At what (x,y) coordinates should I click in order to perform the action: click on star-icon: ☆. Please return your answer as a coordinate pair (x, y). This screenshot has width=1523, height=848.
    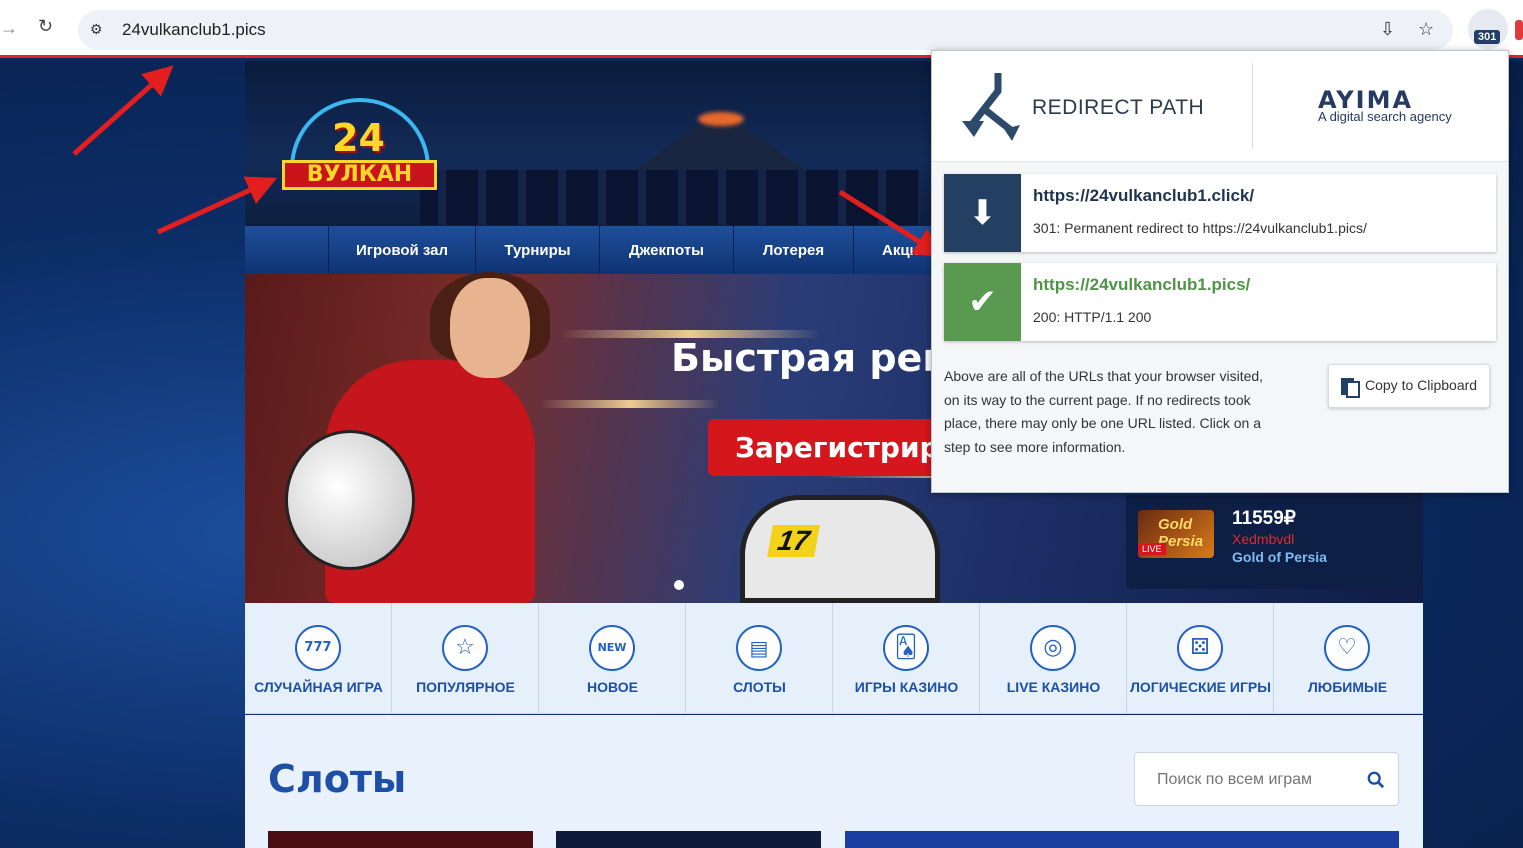
    Looking at the image, I should click on (465, 648).